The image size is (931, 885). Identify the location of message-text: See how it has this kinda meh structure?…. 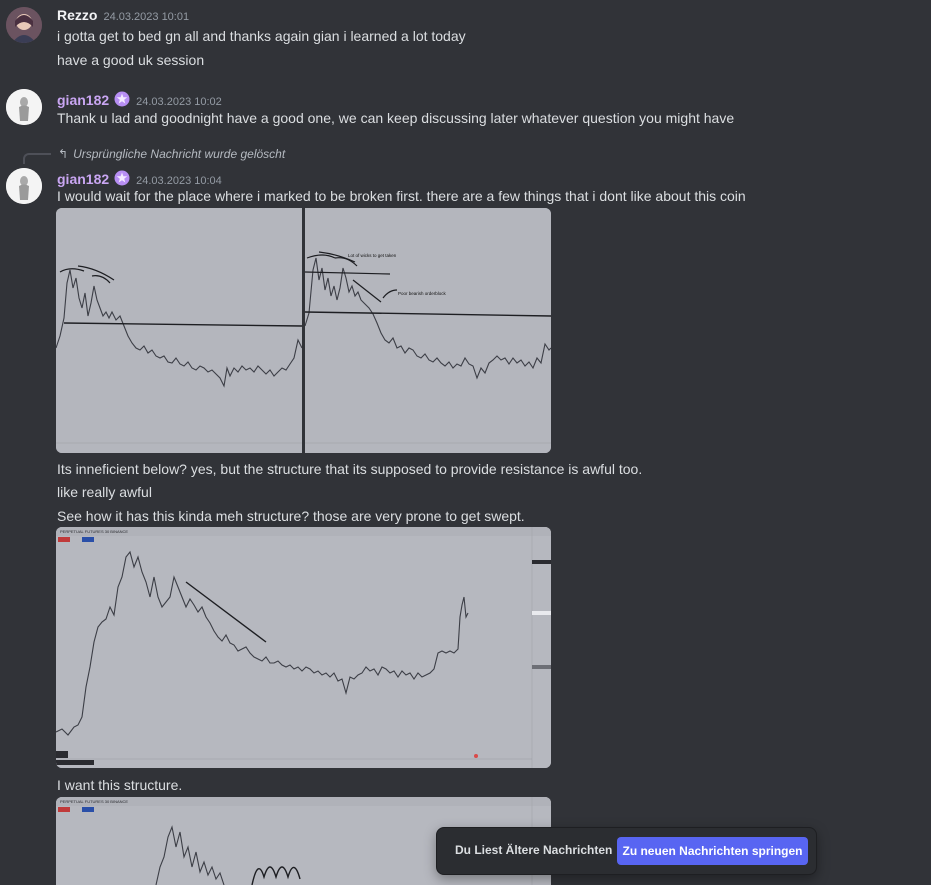
(291, 516).